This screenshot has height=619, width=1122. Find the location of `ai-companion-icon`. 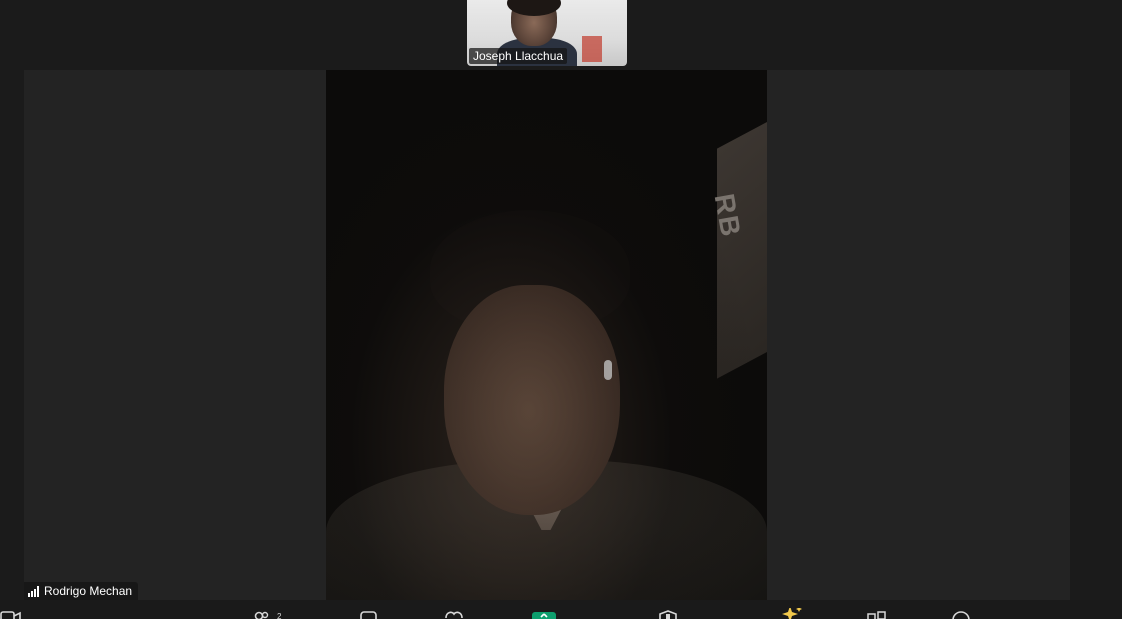

ai-companion-icon is located at coordinates (793, 613).